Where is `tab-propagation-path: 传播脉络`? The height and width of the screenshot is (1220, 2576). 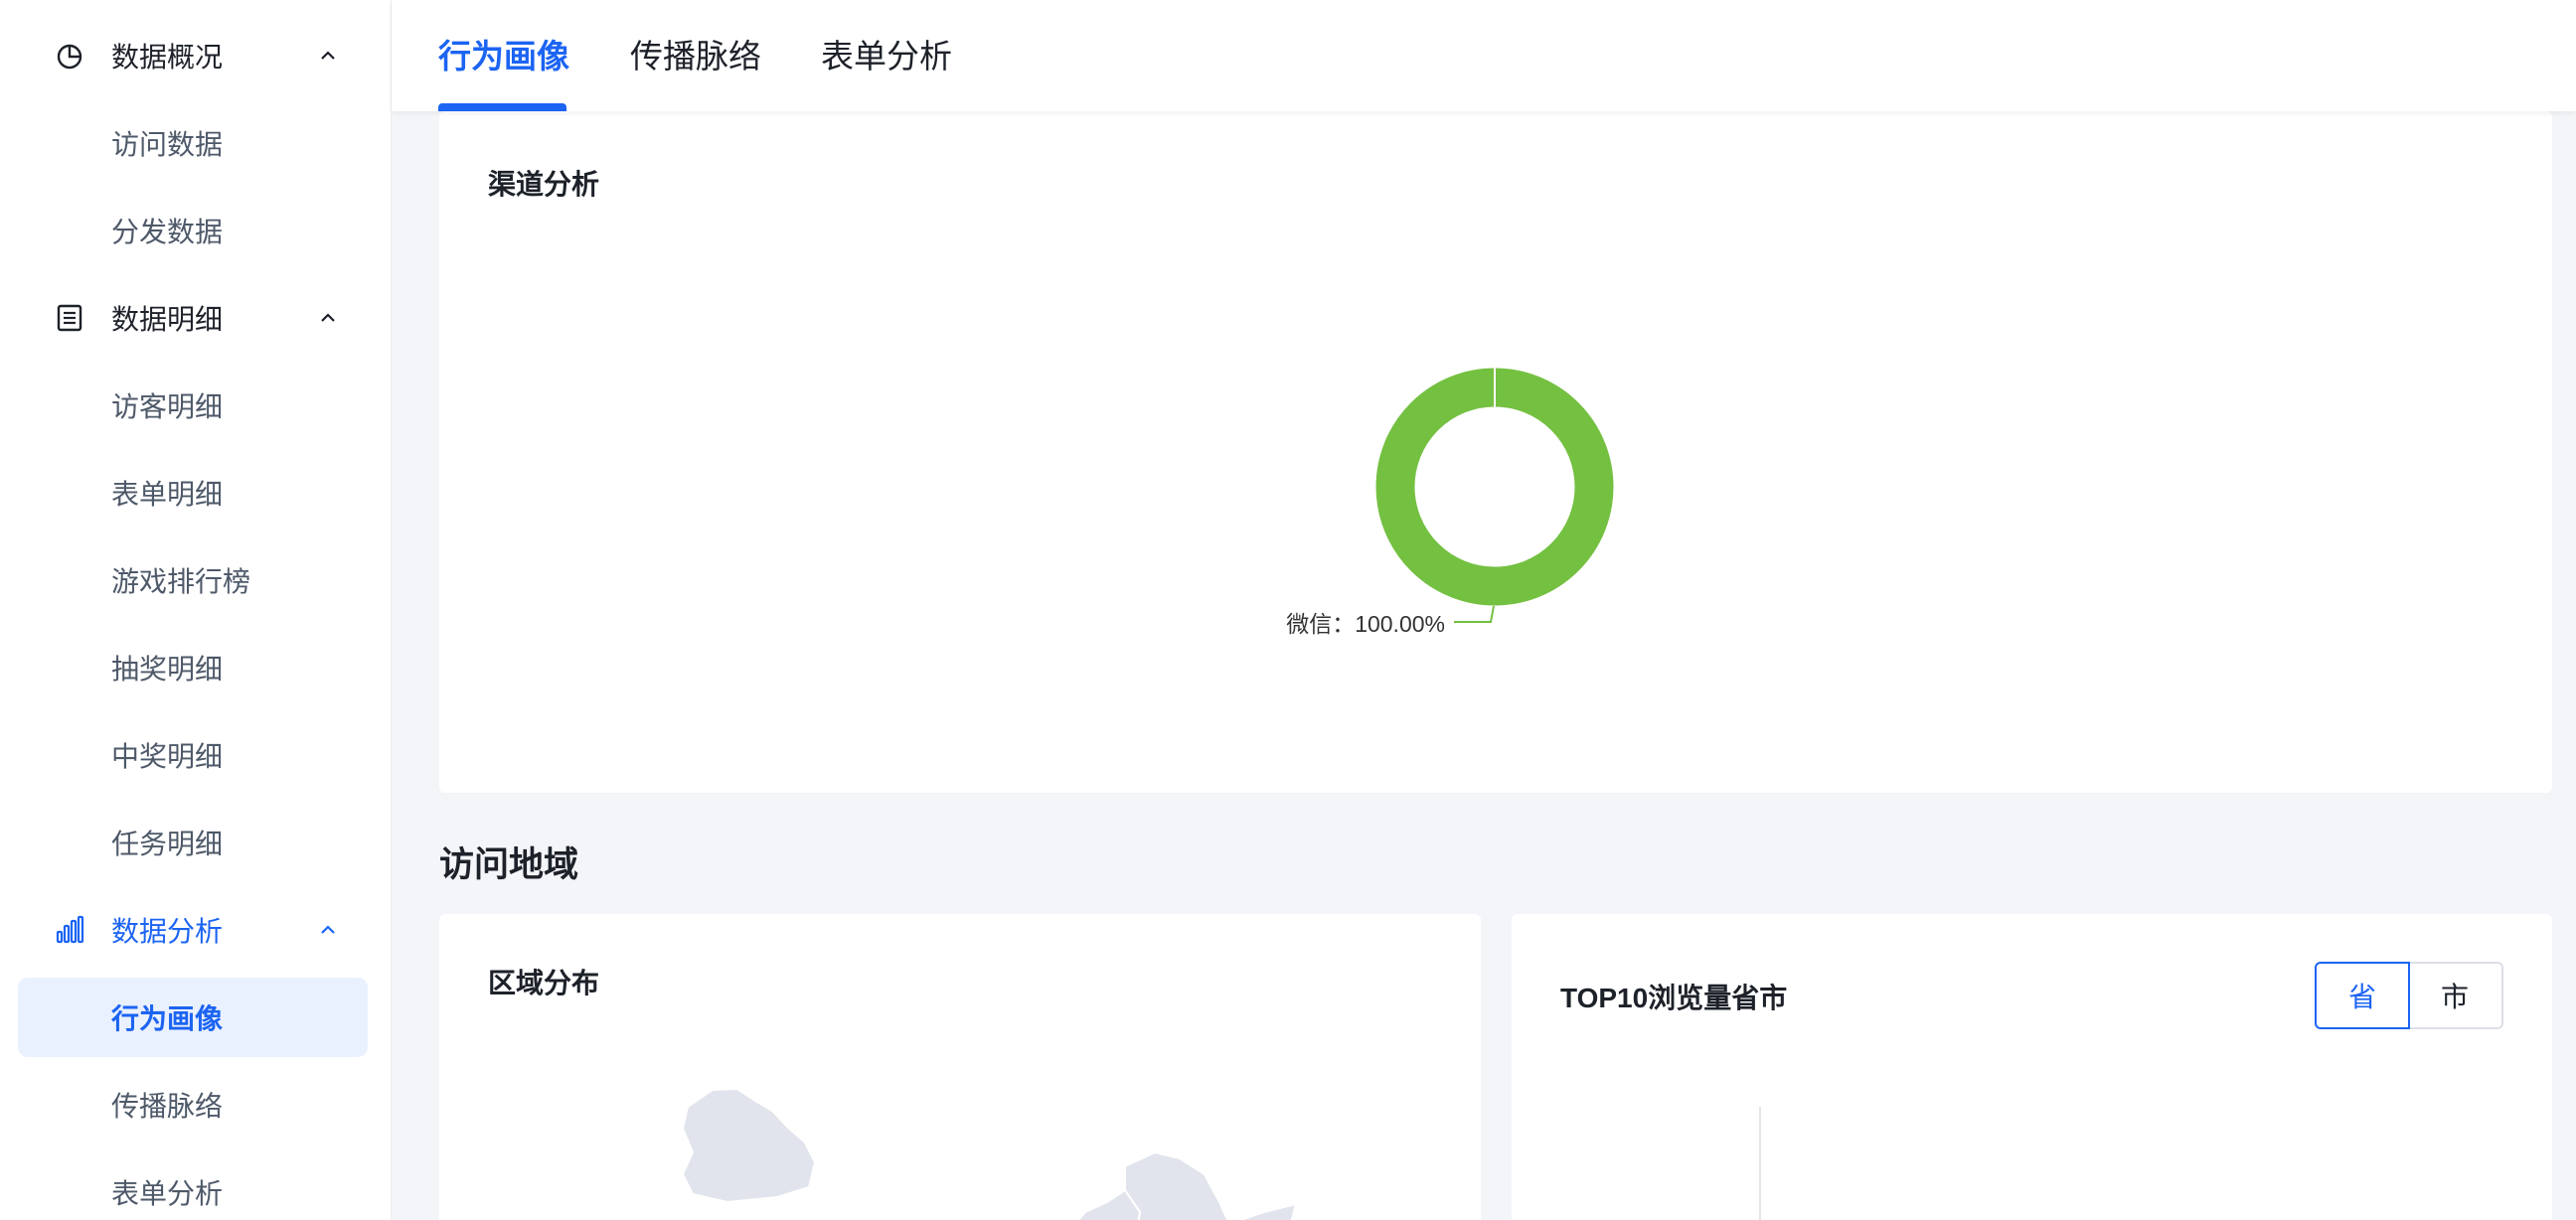
tab-propagation-path: 传播脉络 is located at coordinates (695, 70).